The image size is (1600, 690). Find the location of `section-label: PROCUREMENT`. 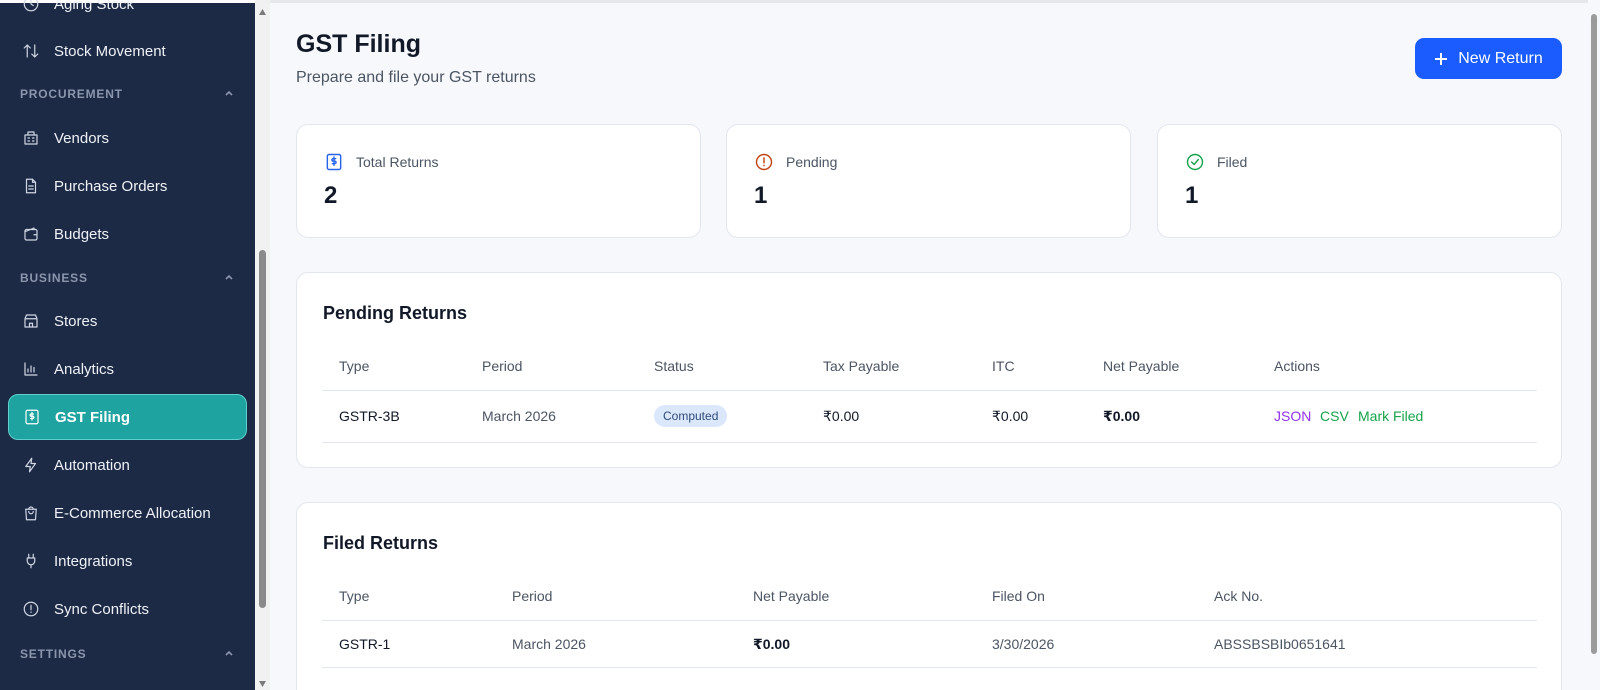

section-label: PROCUREMENT is located at coordinates (71, 94).